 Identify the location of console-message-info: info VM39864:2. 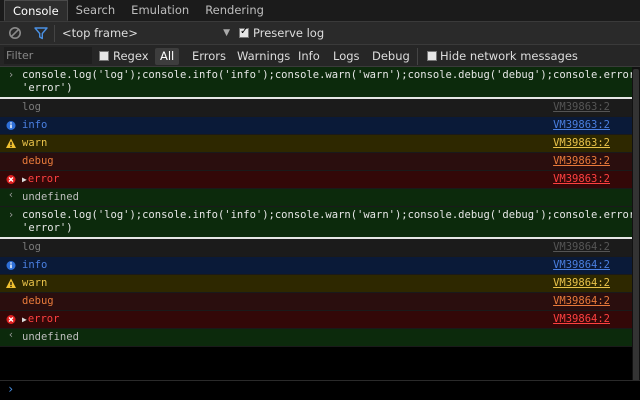
(320, 266).